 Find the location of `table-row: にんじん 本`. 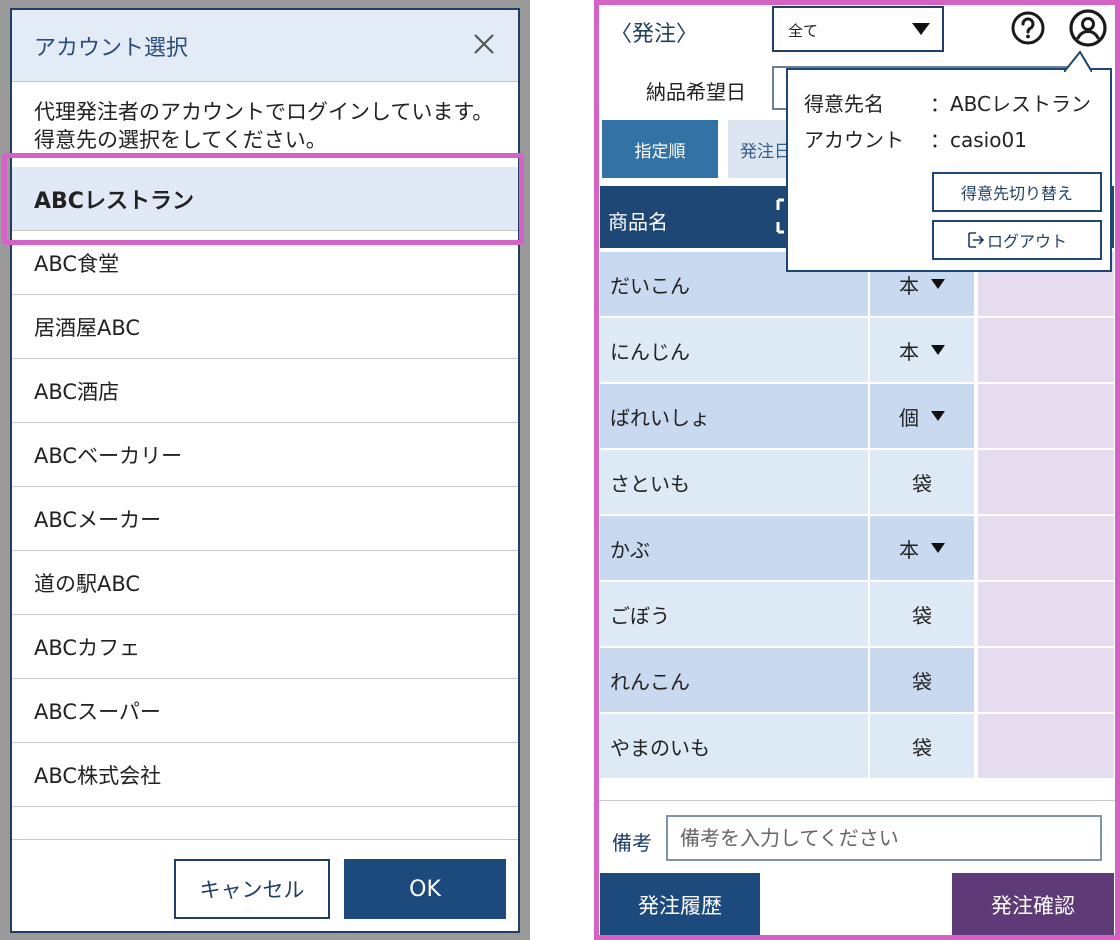

table-row: にんじん 本 is located at coordinates (857, 351).